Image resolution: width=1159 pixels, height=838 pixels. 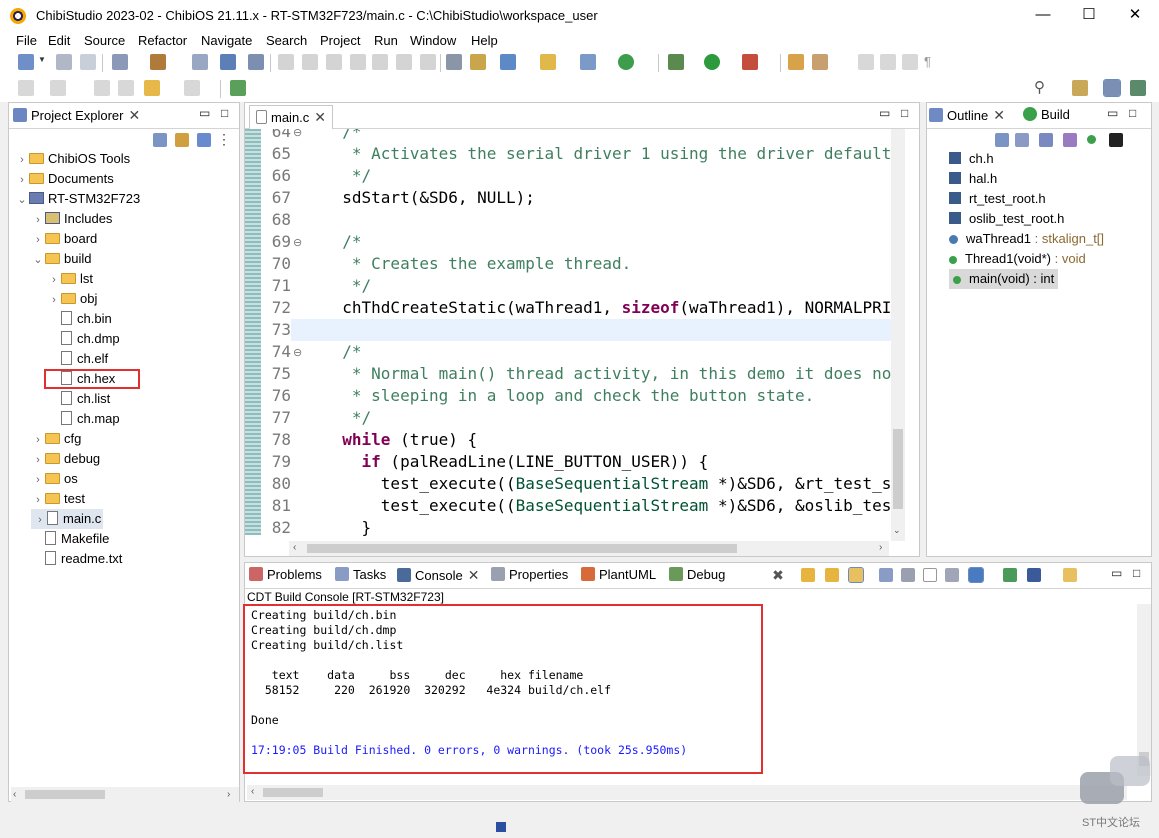 What do you see at coordinates (88, 62) in the screenshot?
I see `save-all-icon` at bounding box center [88, 62].